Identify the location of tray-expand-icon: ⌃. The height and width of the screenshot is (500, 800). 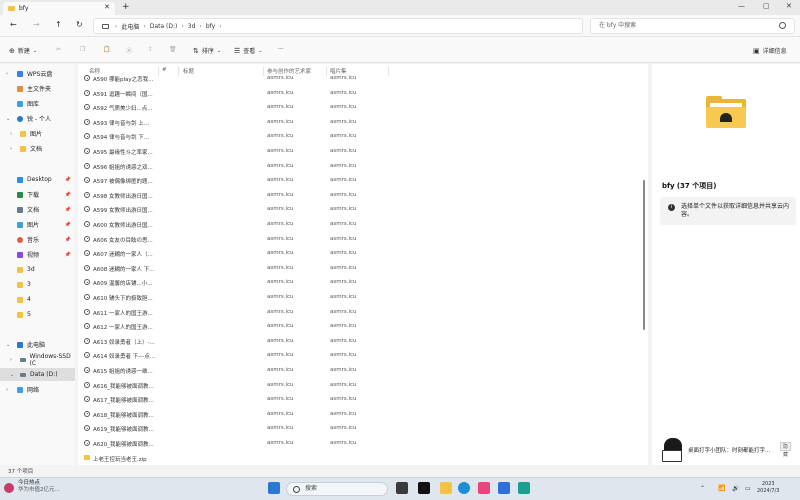
(702, 488).